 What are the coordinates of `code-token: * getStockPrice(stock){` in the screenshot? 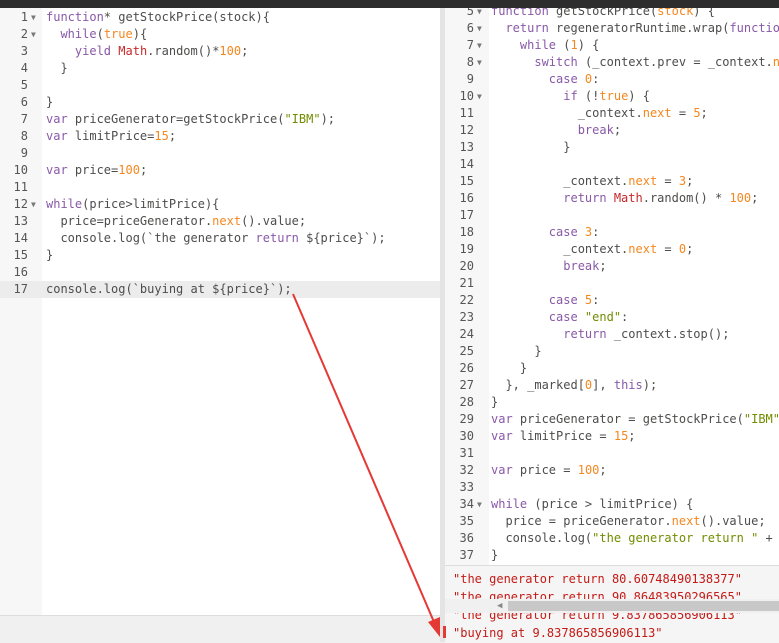 It's located at (186, 17).